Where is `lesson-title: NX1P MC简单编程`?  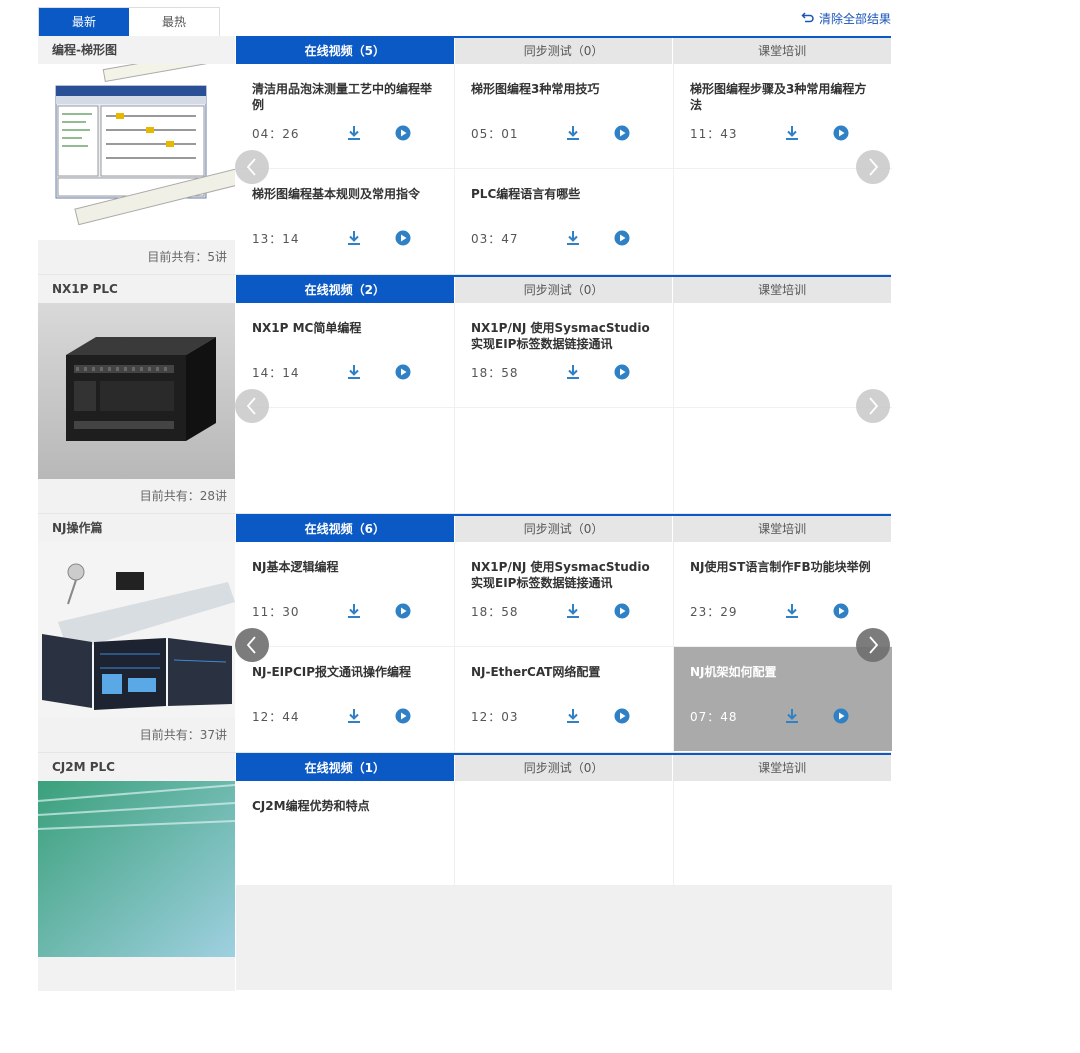
lesson-title: NX1P MC简单编程 is located at coordinates (345, 337).